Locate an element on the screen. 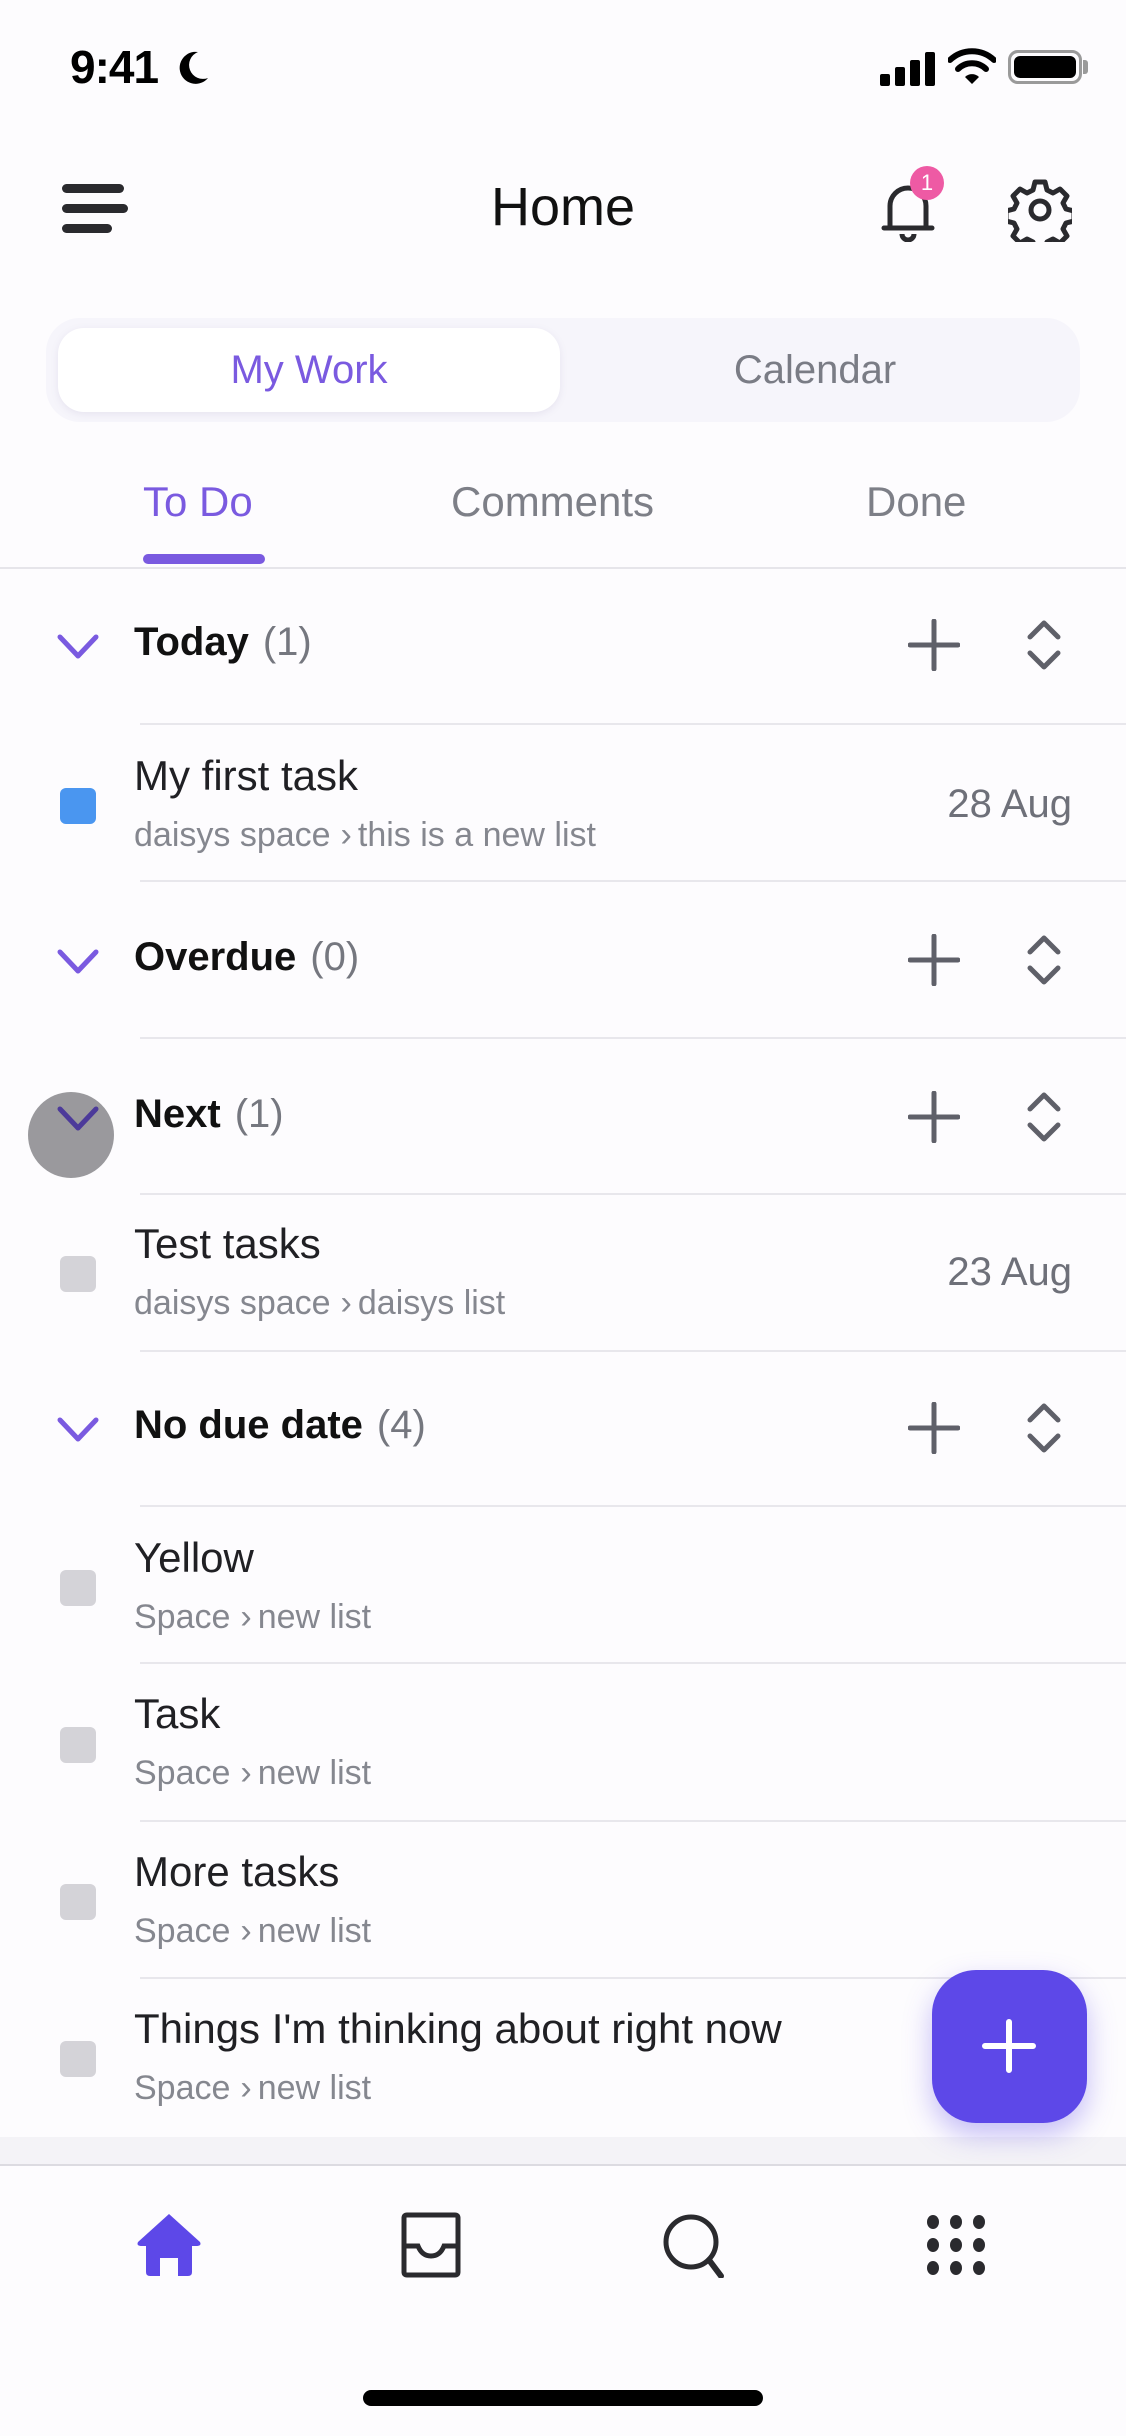  tab-to-do: To Do is located at coordinates (198, 502).